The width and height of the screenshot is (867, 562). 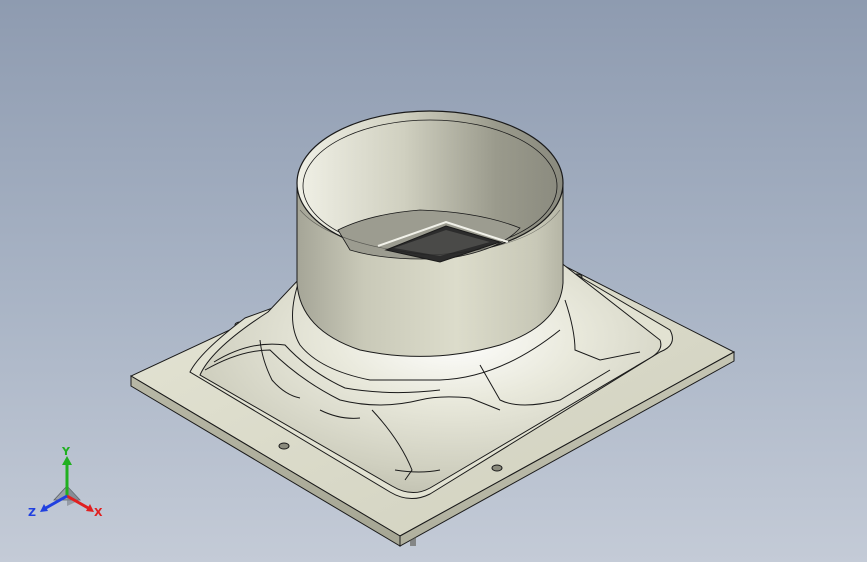 What do you see at coordinates (32, 512) in the screenshot?
I see `z-axis-label: Z` at bounding box center [32, 512].